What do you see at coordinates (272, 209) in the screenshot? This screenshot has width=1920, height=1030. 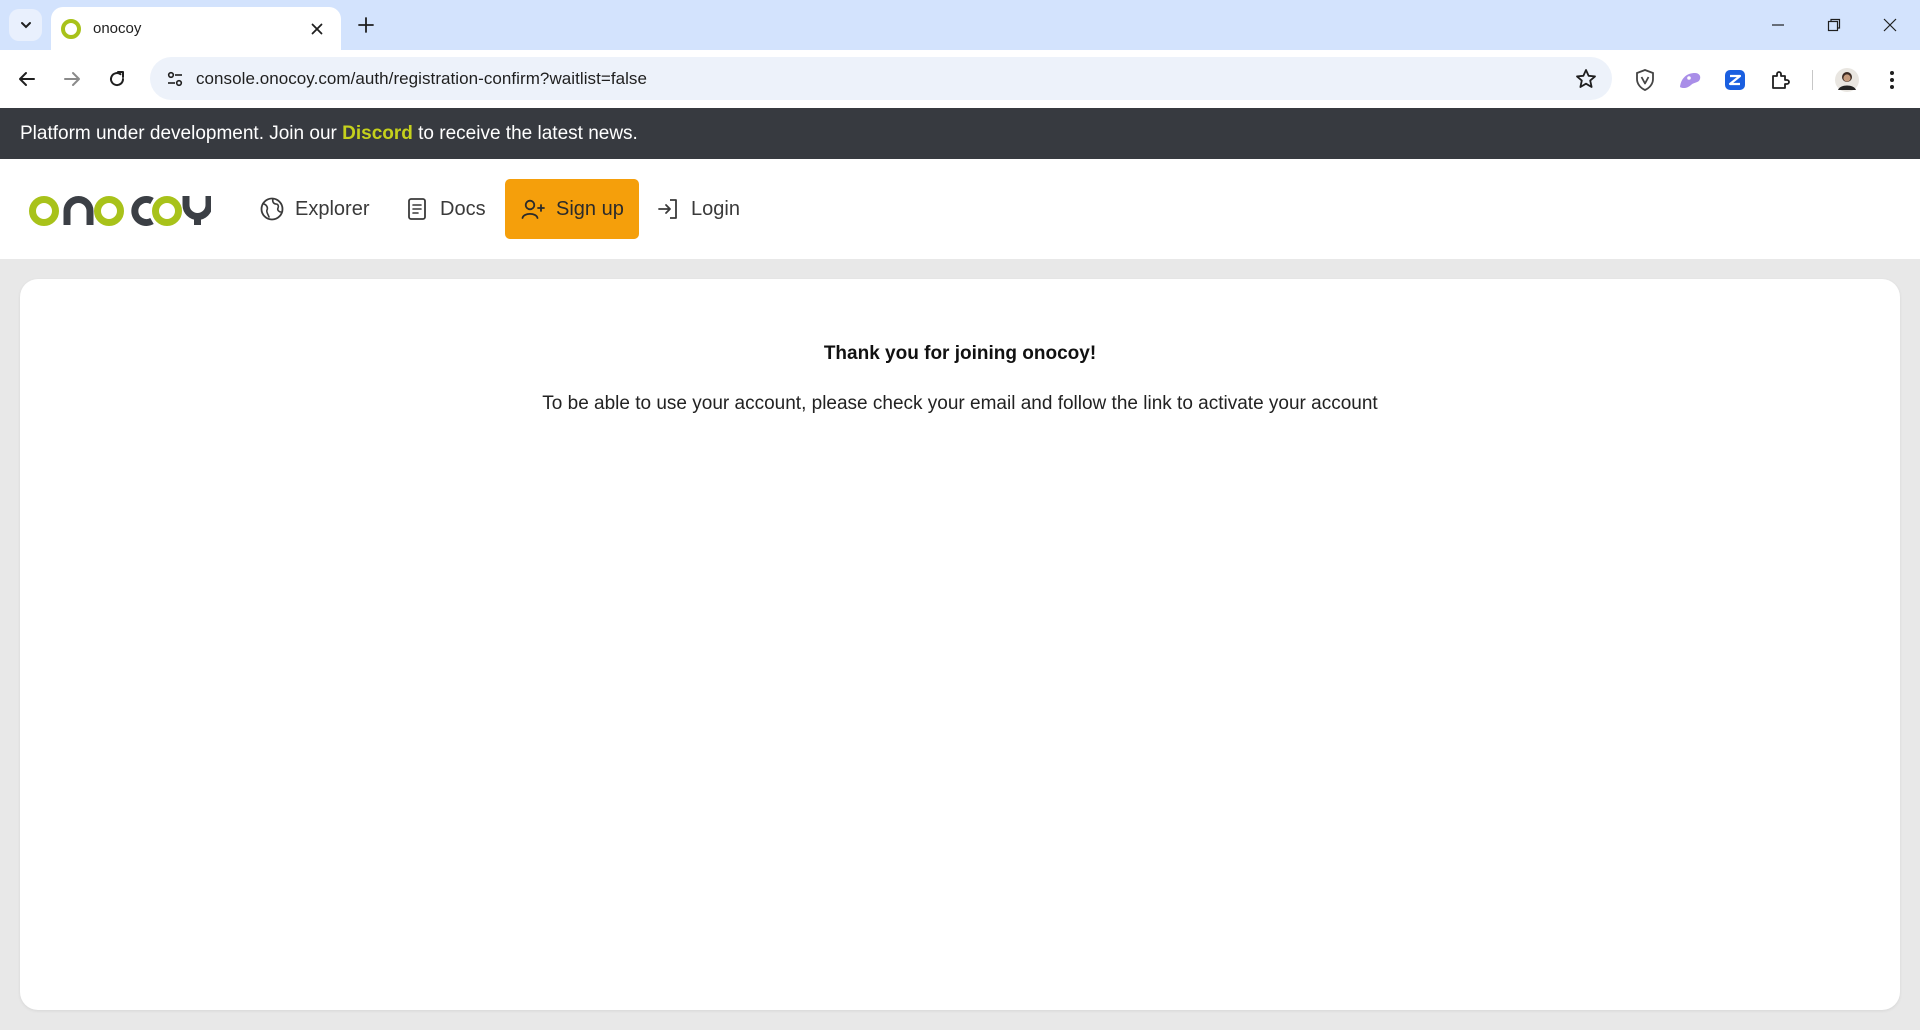 I see `globe-icon` at bounding box center [272, 209].